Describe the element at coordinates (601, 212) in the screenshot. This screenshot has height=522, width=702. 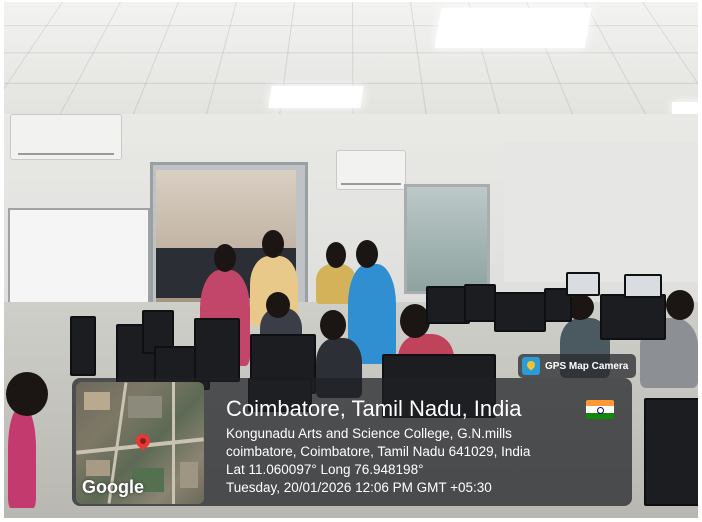
I see `right-wall` at that location.